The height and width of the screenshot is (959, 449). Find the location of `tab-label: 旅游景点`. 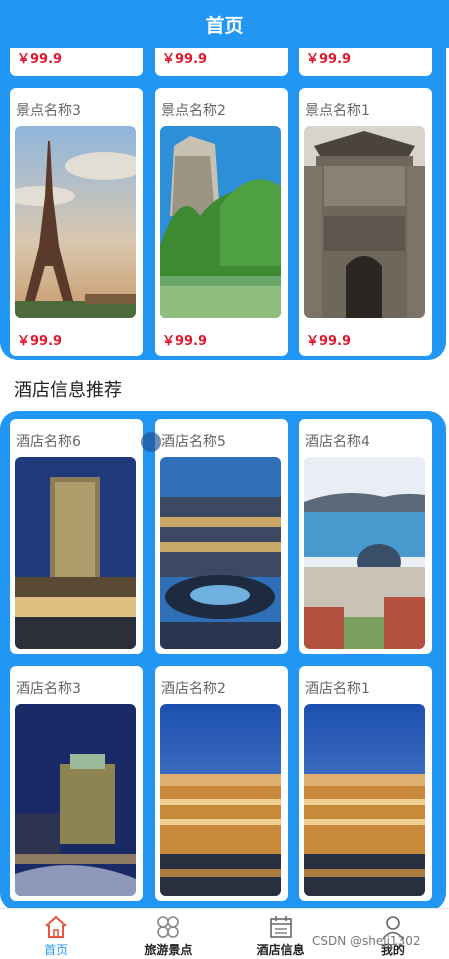

tab-label: 旅游景点 is located at coordinates (168, 950).